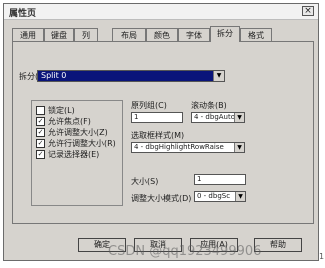 The width and height of the screenshot is (325, 268). What do you see at coordinates (158, 135) in the screenshot?
I see `marquee-style-label: 选取框样式(M)` at bounding box center [158, 135].